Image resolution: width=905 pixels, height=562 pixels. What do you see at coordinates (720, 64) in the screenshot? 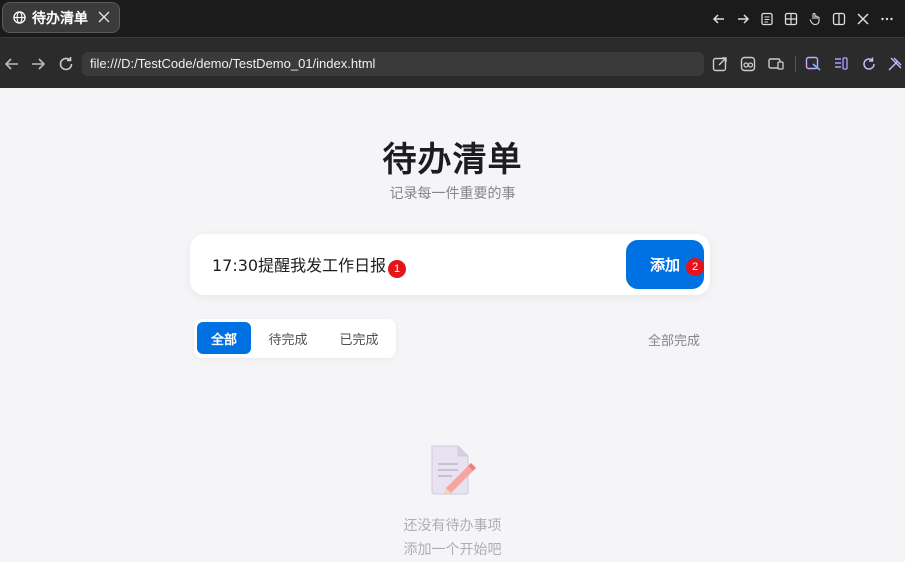
I see `open-external-icon` at bounding box center [720, 64].